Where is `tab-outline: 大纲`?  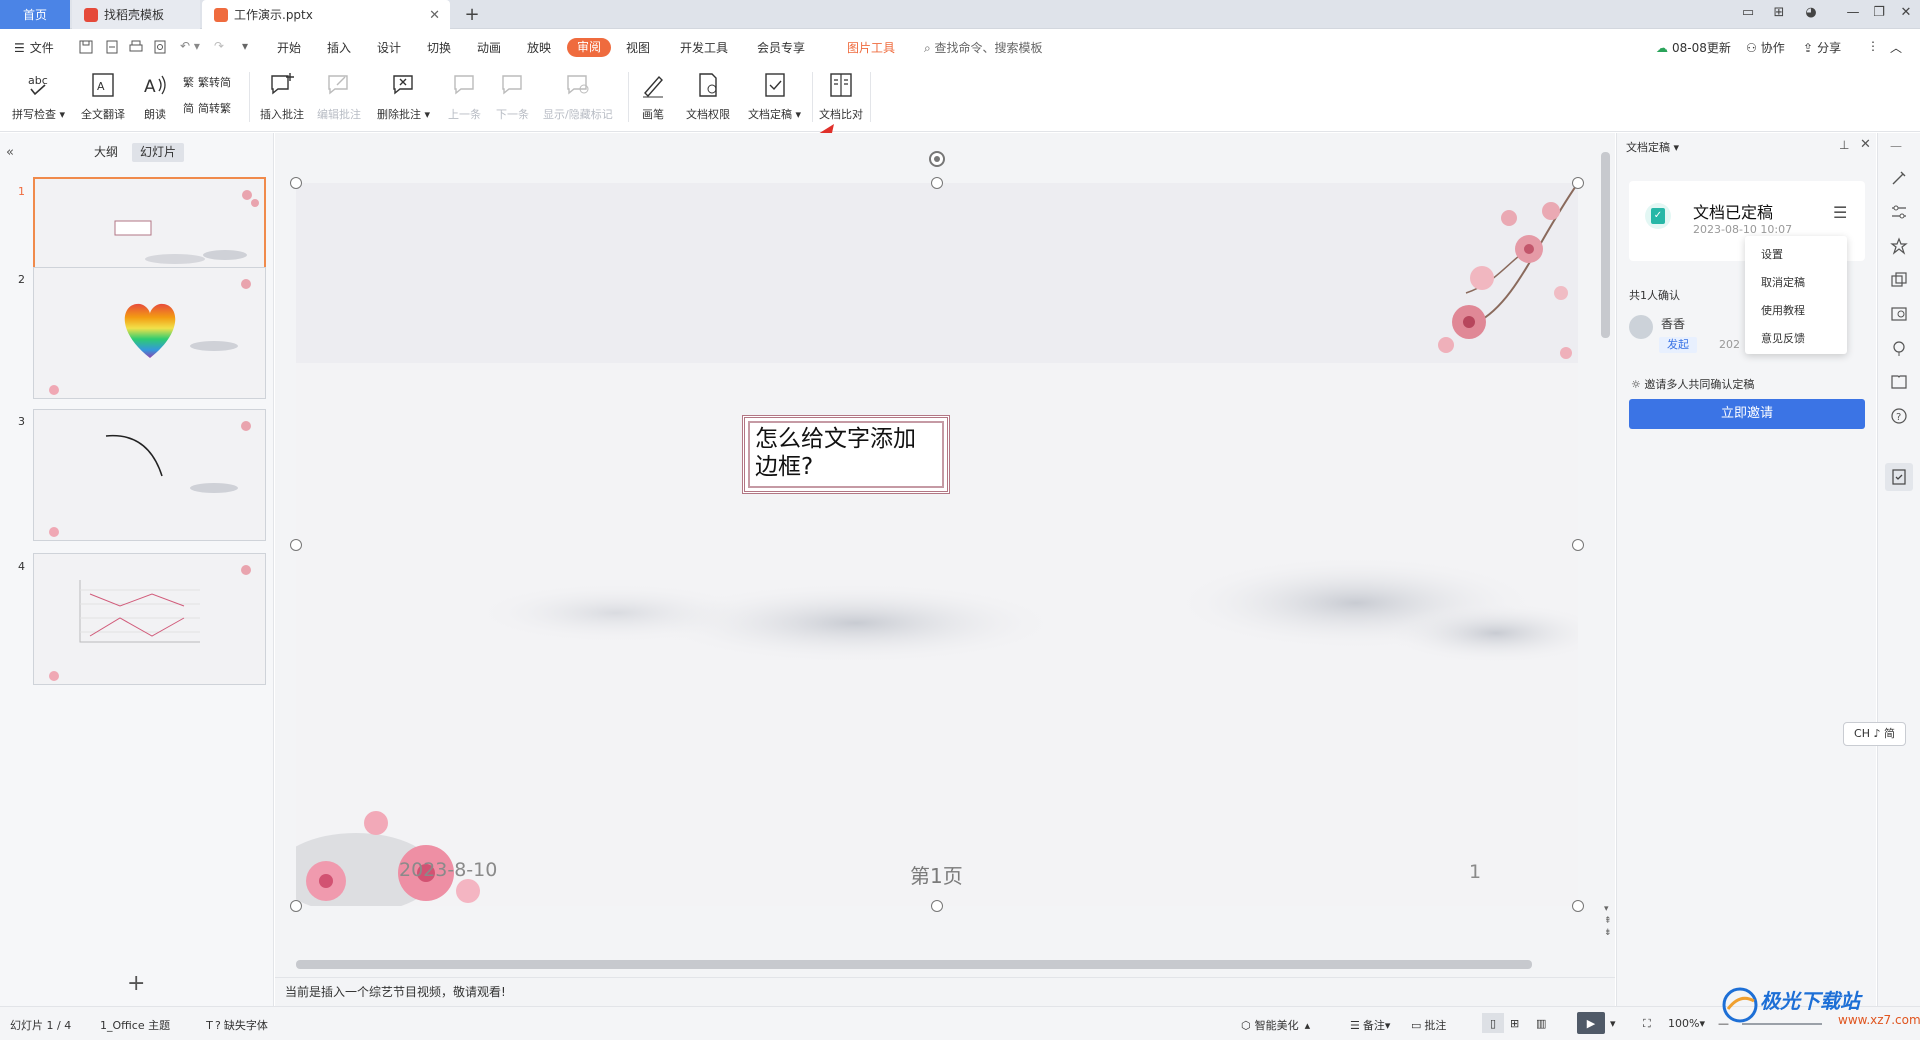 tab-outline: 大纲 is located at coordinates (106, 152).